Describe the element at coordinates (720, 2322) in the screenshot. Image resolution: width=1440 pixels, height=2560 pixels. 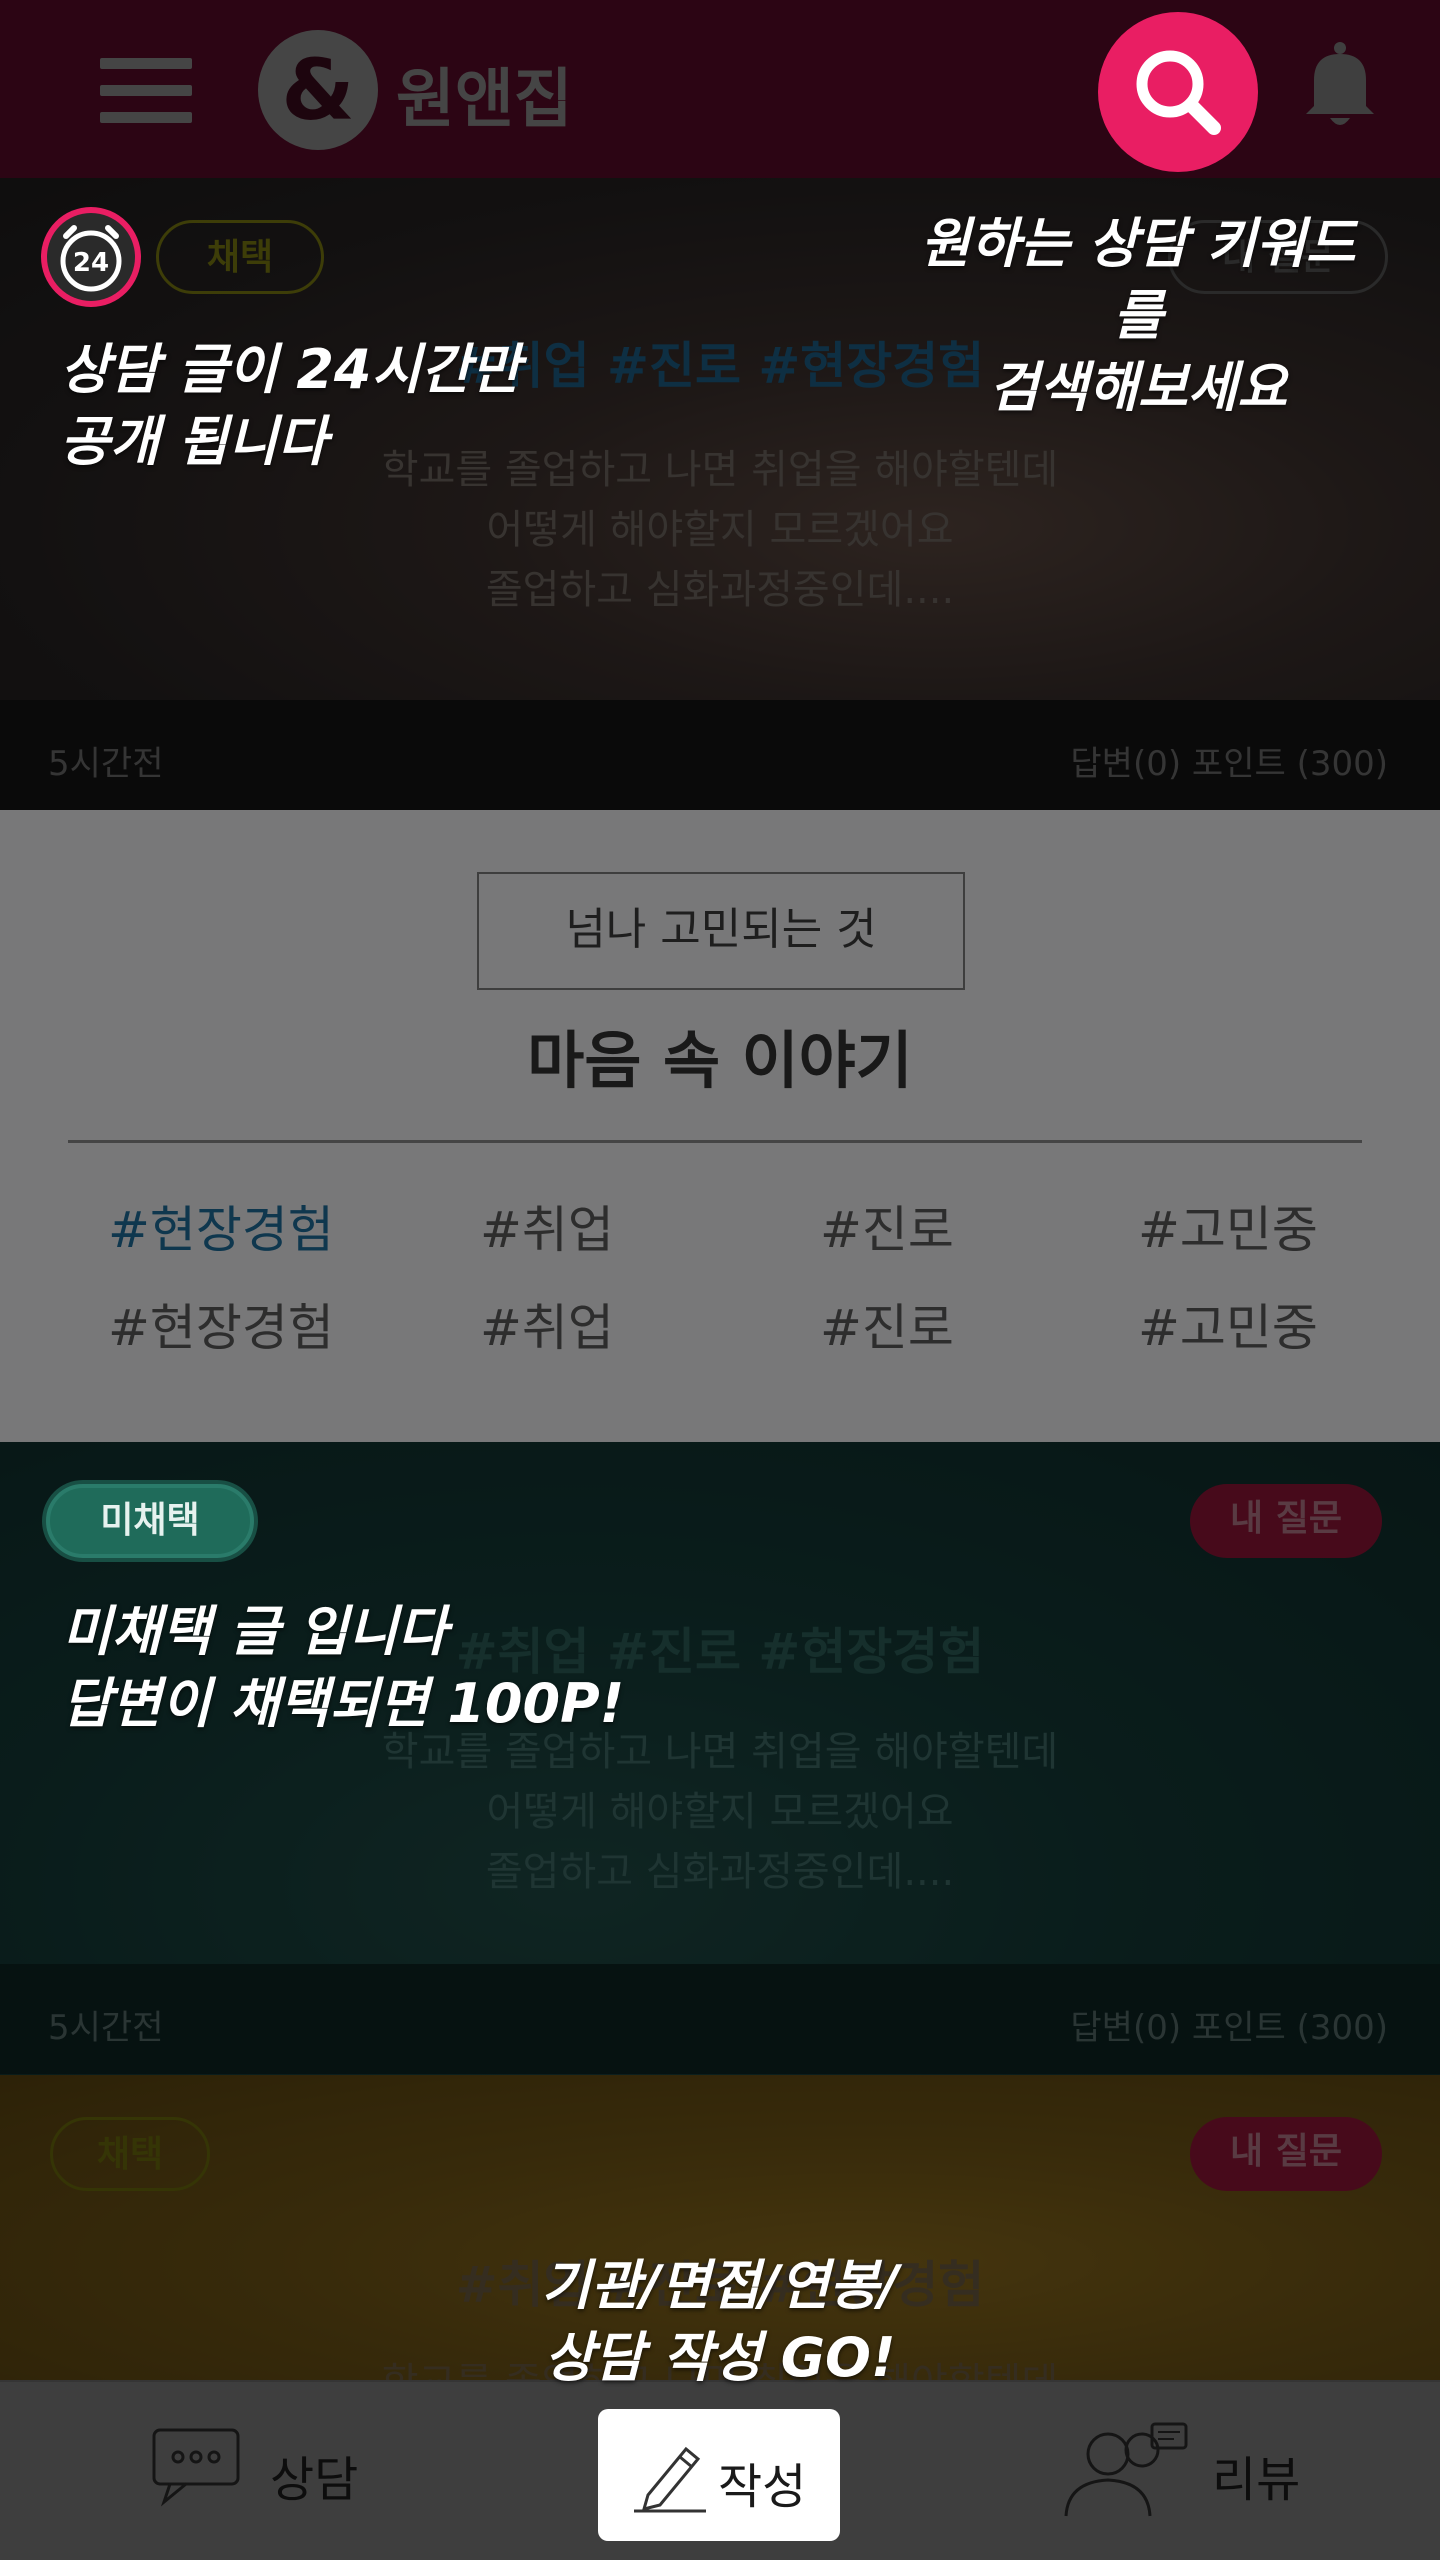
I see `coach-mark-write: 기관/면접/연봉/ 상담 작성 GO!` at that location.